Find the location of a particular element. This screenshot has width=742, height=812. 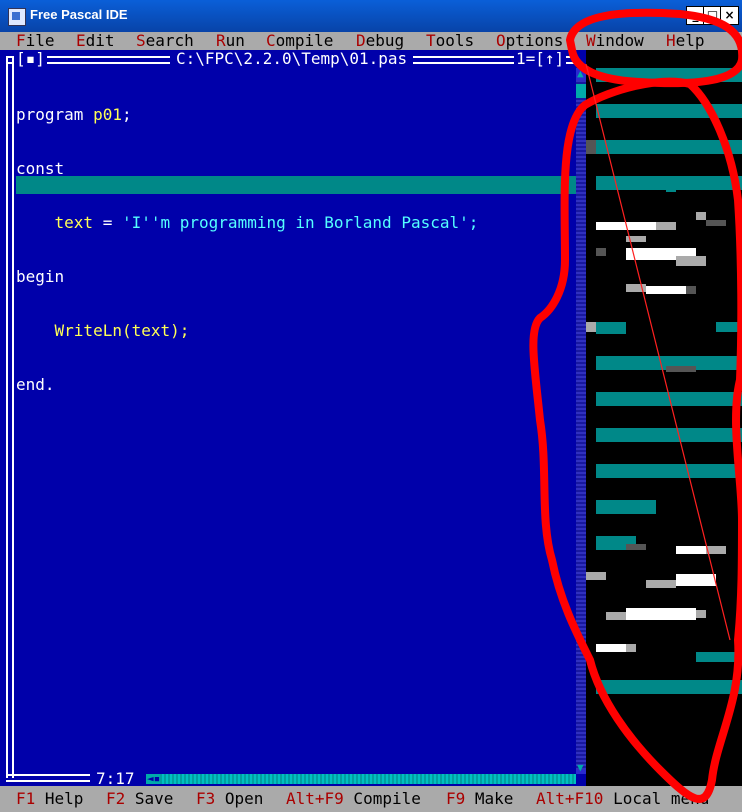

code-line: WriteLn(text); is located at coordinates (122, 330).